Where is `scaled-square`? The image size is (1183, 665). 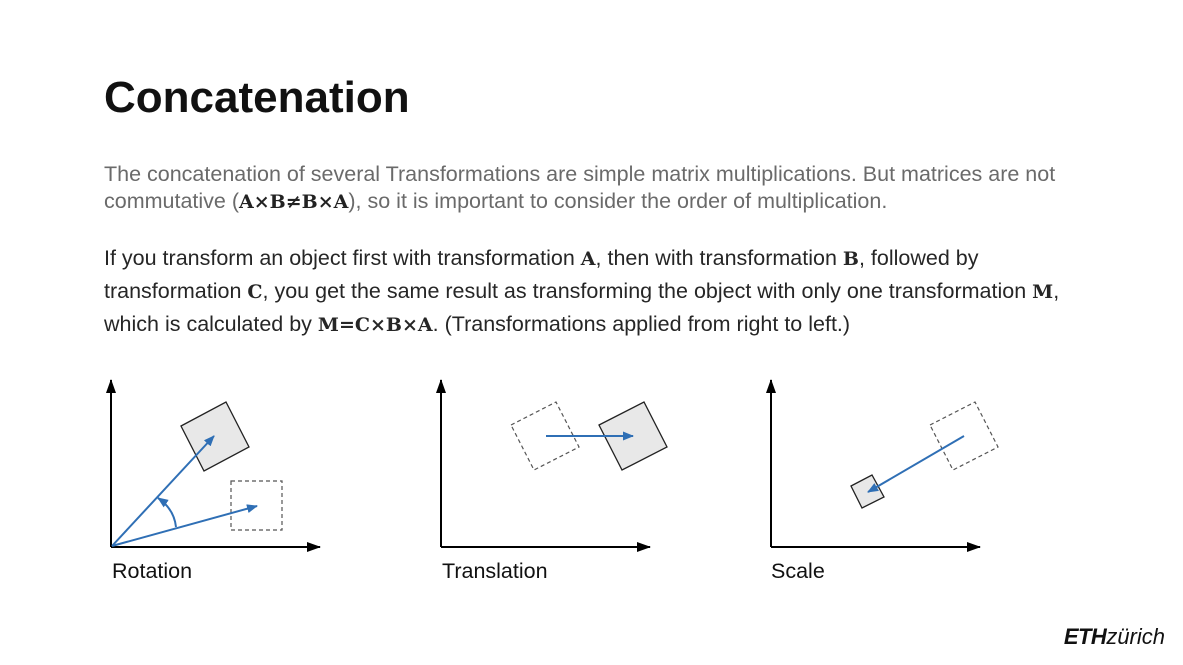 scaled-square is located at coordinates (867, 491).